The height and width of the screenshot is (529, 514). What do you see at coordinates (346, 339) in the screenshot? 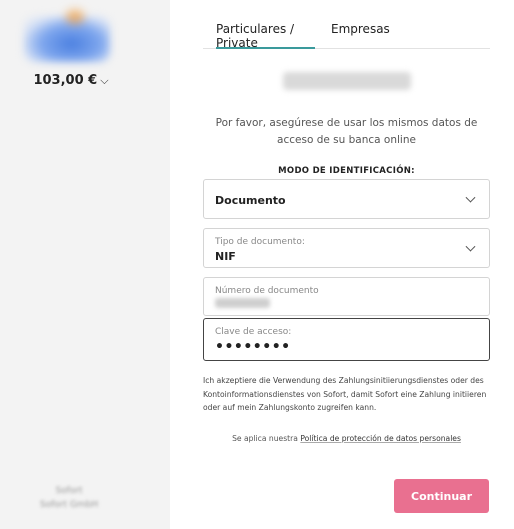
I see `password-field: Clave de acceso: ••••••••` at bounding box center [346, 339].